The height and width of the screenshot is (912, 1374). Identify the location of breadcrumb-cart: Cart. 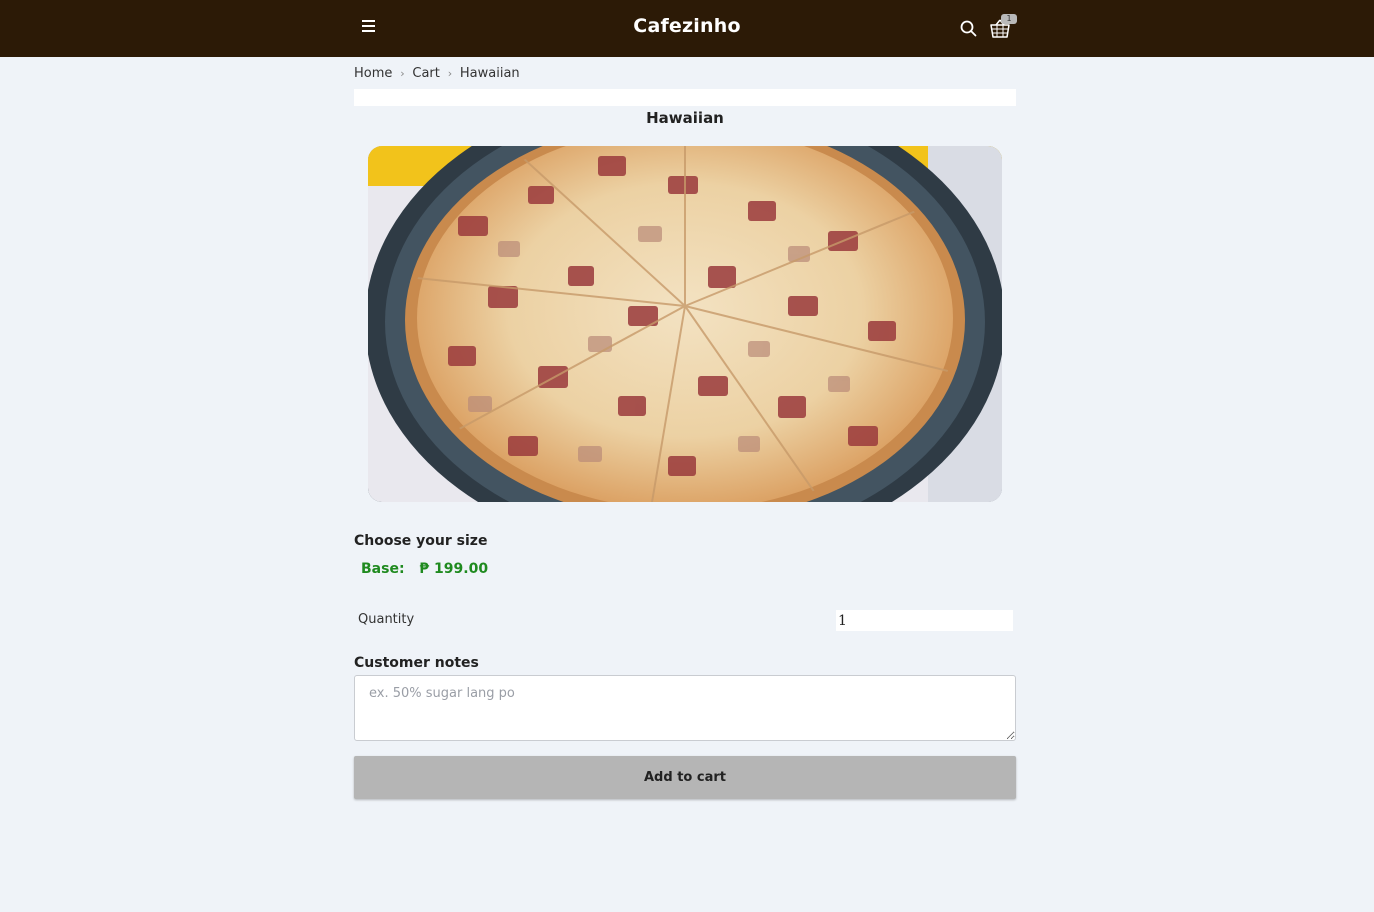
(426, 73).